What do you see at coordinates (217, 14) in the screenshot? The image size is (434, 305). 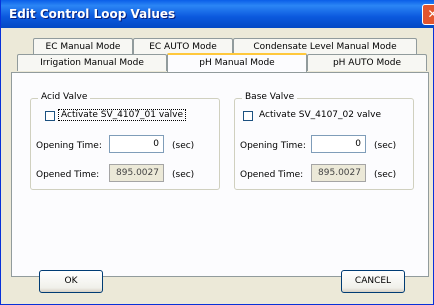 I see `title-bar: Edit Control Loop Values` at bounding box center [217, 14].